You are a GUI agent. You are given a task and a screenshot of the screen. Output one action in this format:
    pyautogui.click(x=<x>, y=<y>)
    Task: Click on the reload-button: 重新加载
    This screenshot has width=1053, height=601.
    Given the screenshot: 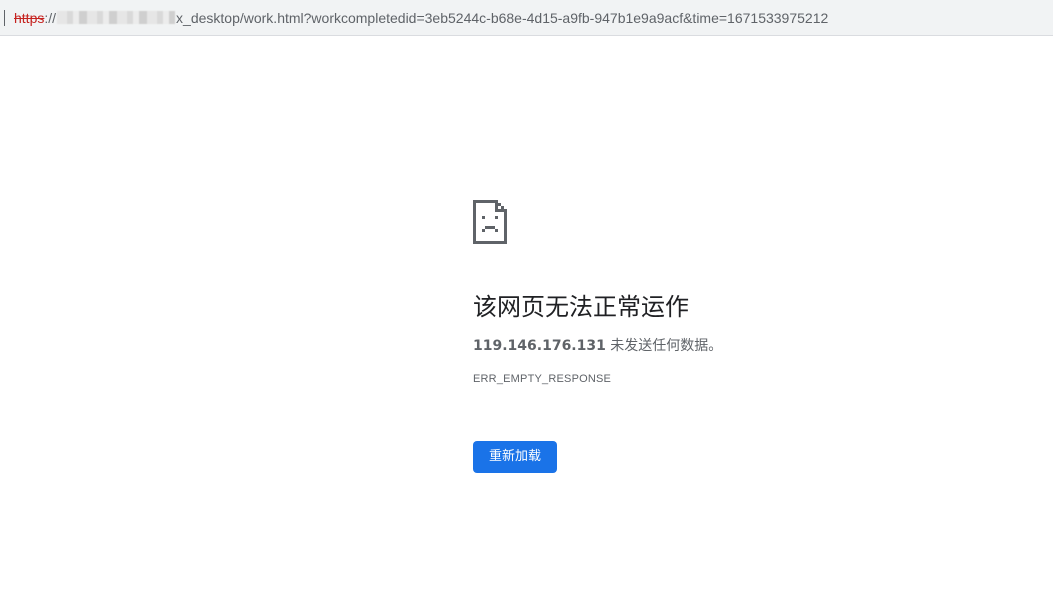 What is the action you would take?
    pyautogui.click(x=515, y=457)
    